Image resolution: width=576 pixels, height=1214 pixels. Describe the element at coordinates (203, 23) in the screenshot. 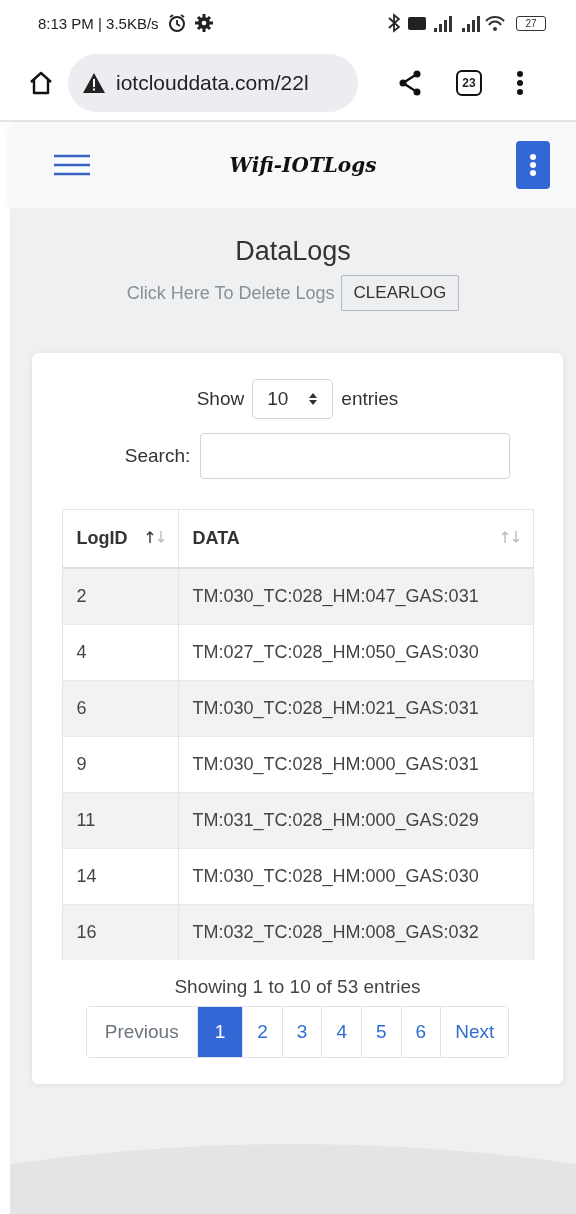

I see `gear-icon` at that location.